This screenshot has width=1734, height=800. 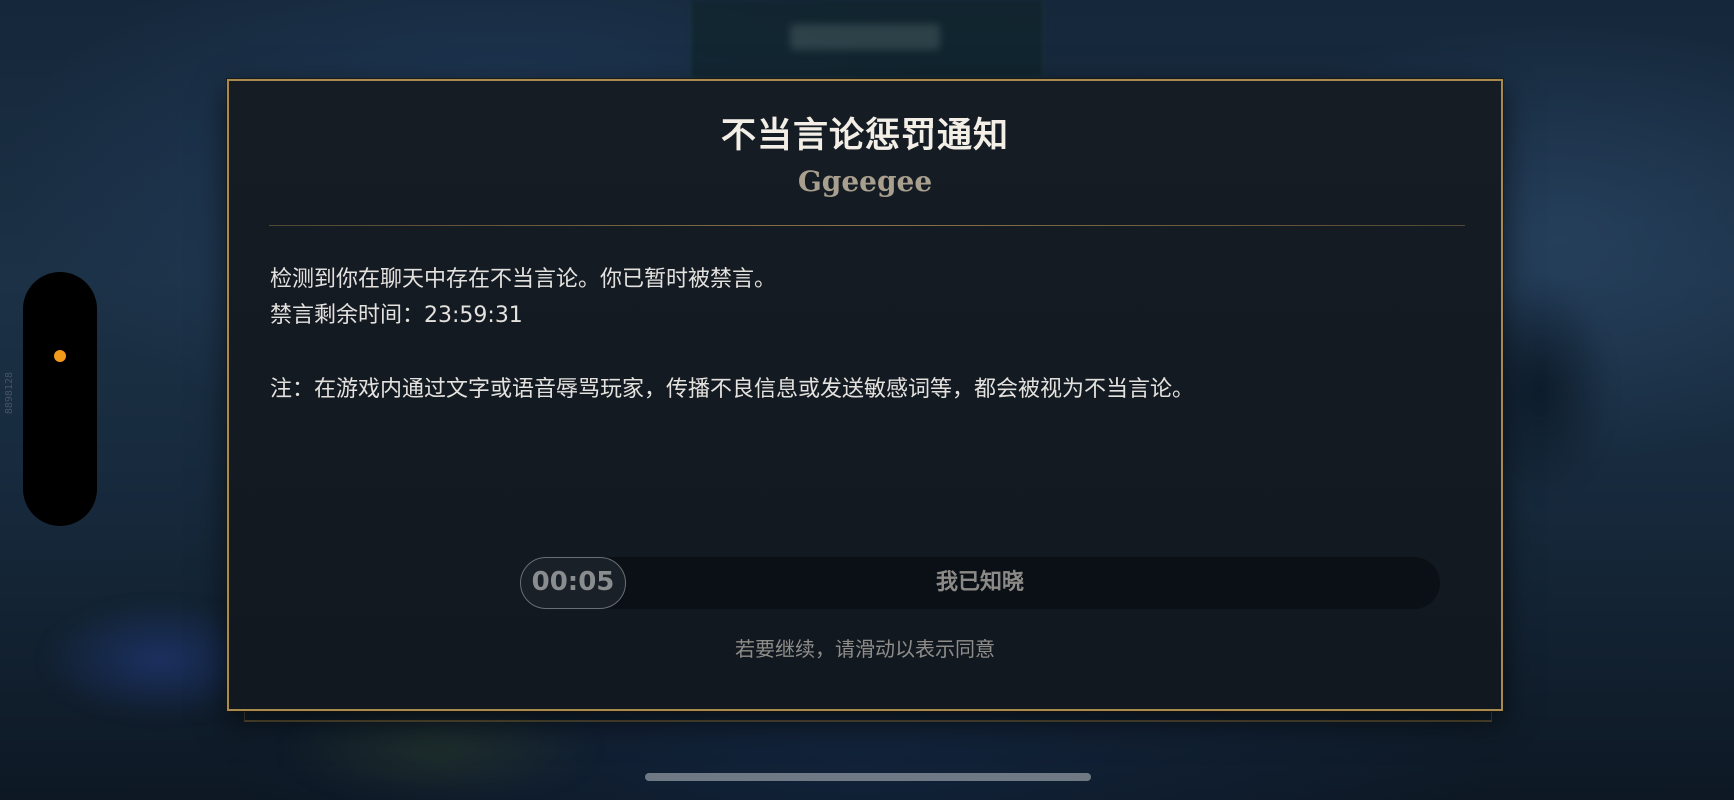 What do you see at coordinates (865, 37) in the screenshot?
I see `background-top-panel-text` at bounding box center [865, 37].